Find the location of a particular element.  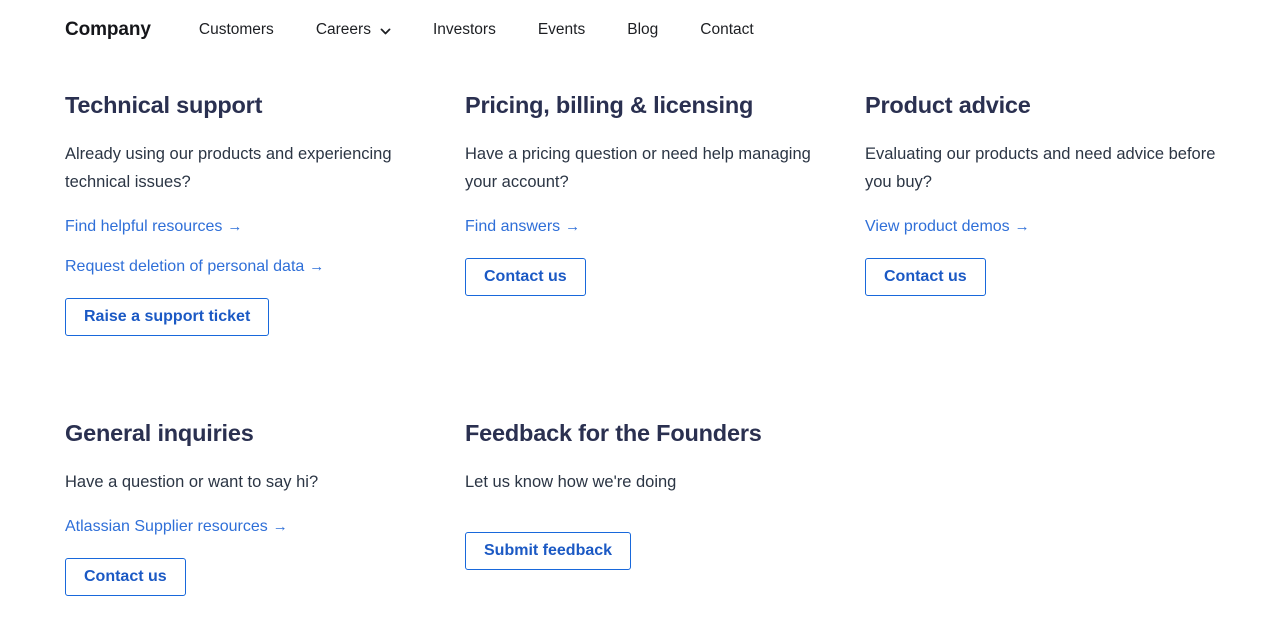

card-title: Feedback for the Founders is located at coordinates (613, 433).